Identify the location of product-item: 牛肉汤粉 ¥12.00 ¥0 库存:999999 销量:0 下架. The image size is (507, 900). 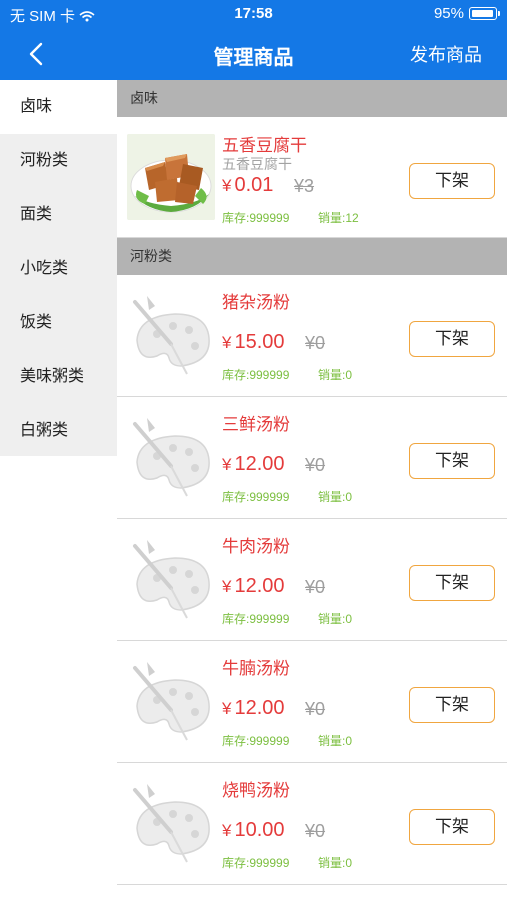
(312, 580).